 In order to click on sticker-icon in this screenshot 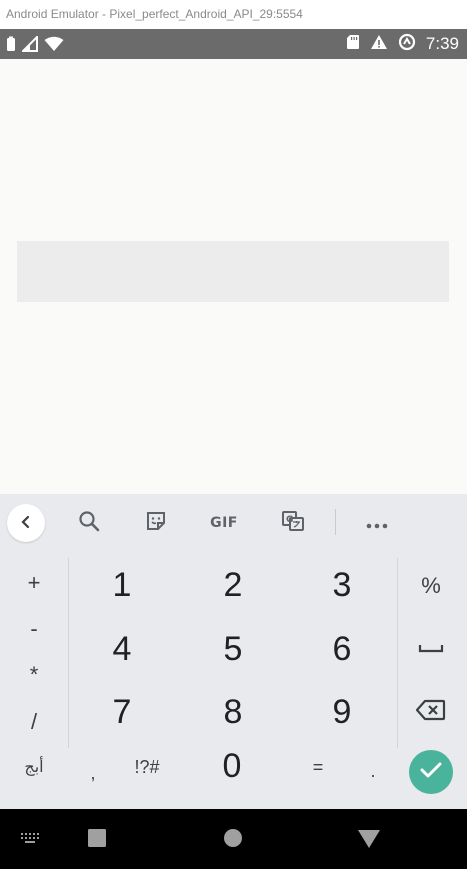, I will do `click(156, 523)`.